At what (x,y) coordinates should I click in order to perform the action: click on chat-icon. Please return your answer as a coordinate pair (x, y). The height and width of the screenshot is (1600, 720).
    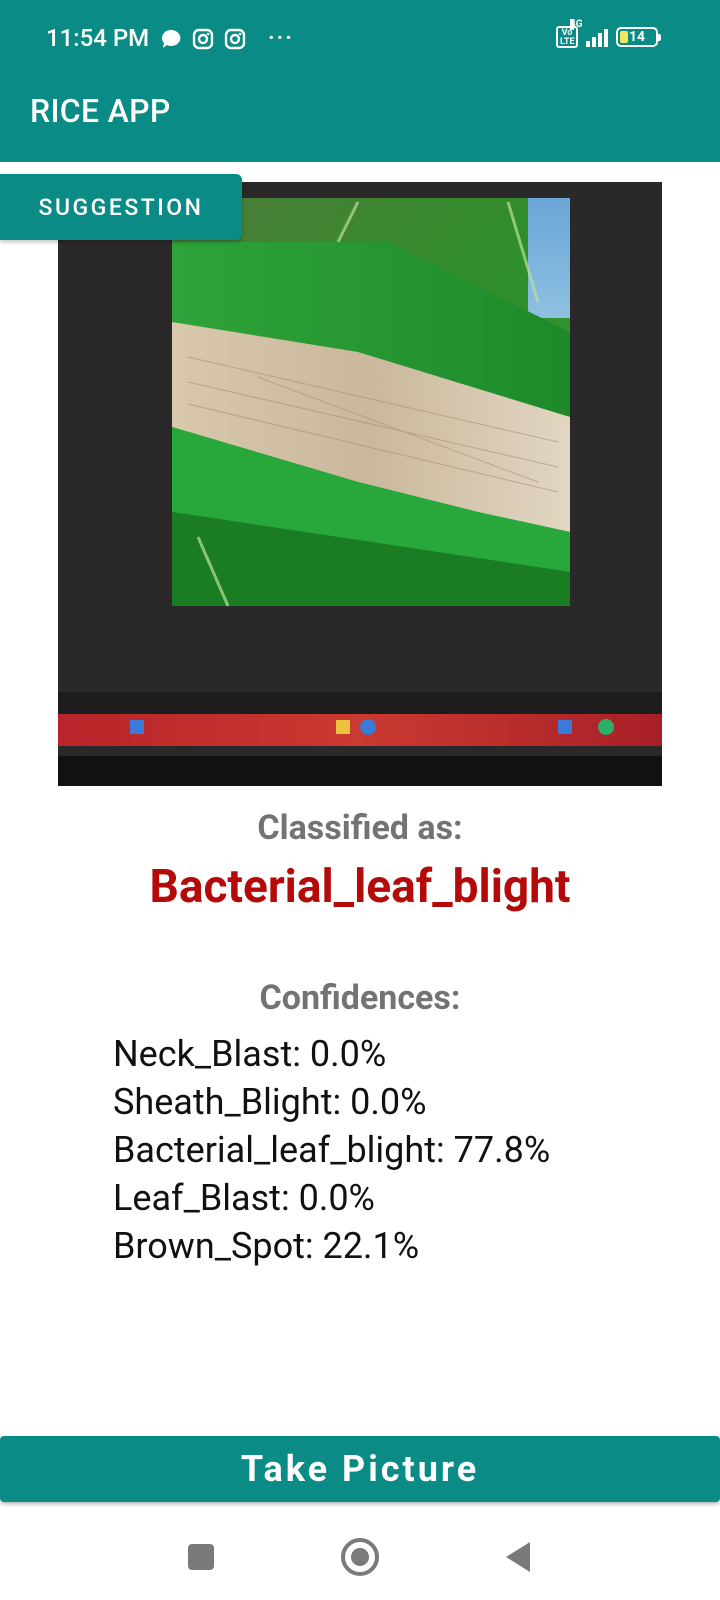
    Looking at the image, I should click on (171, 38).